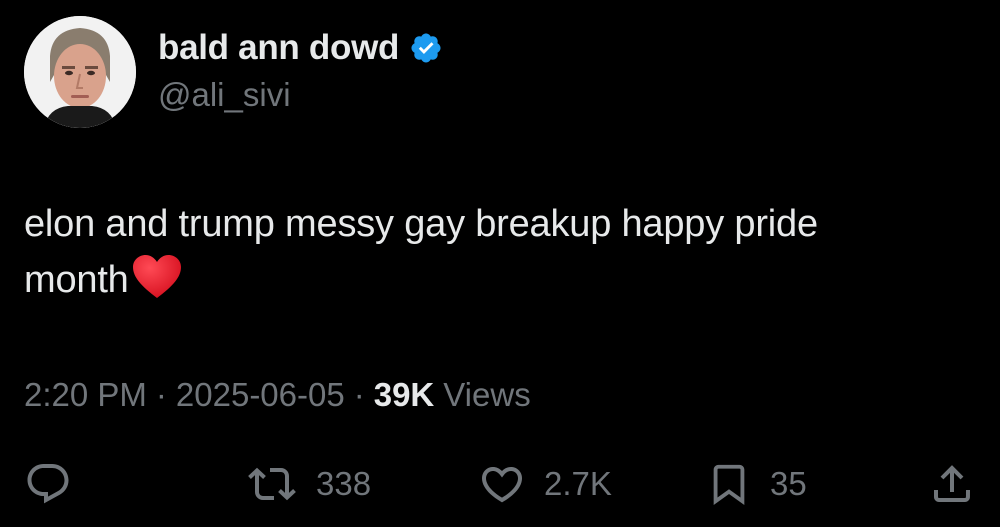 Image resolution: width=1000 pixels, height=527 pixels. What do you see at coordinates (76, 280) in the screenshot?
I see `tweet-text-line2: month` at bounding box center [76, 280].